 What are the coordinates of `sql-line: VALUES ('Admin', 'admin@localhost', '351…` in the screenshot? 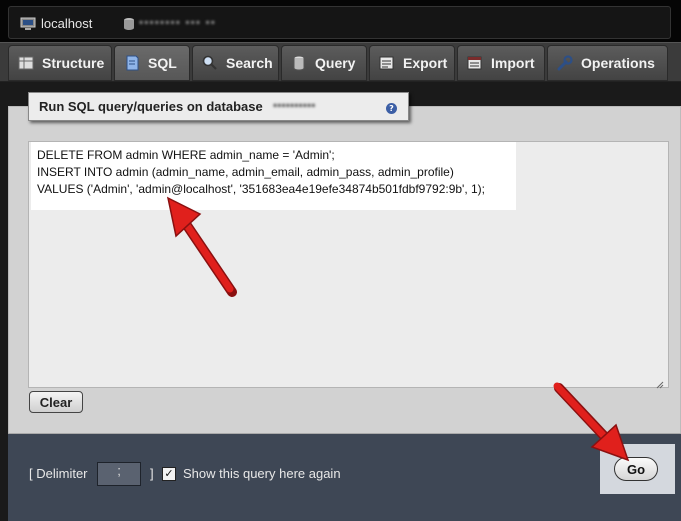 It's located at (261, 189).